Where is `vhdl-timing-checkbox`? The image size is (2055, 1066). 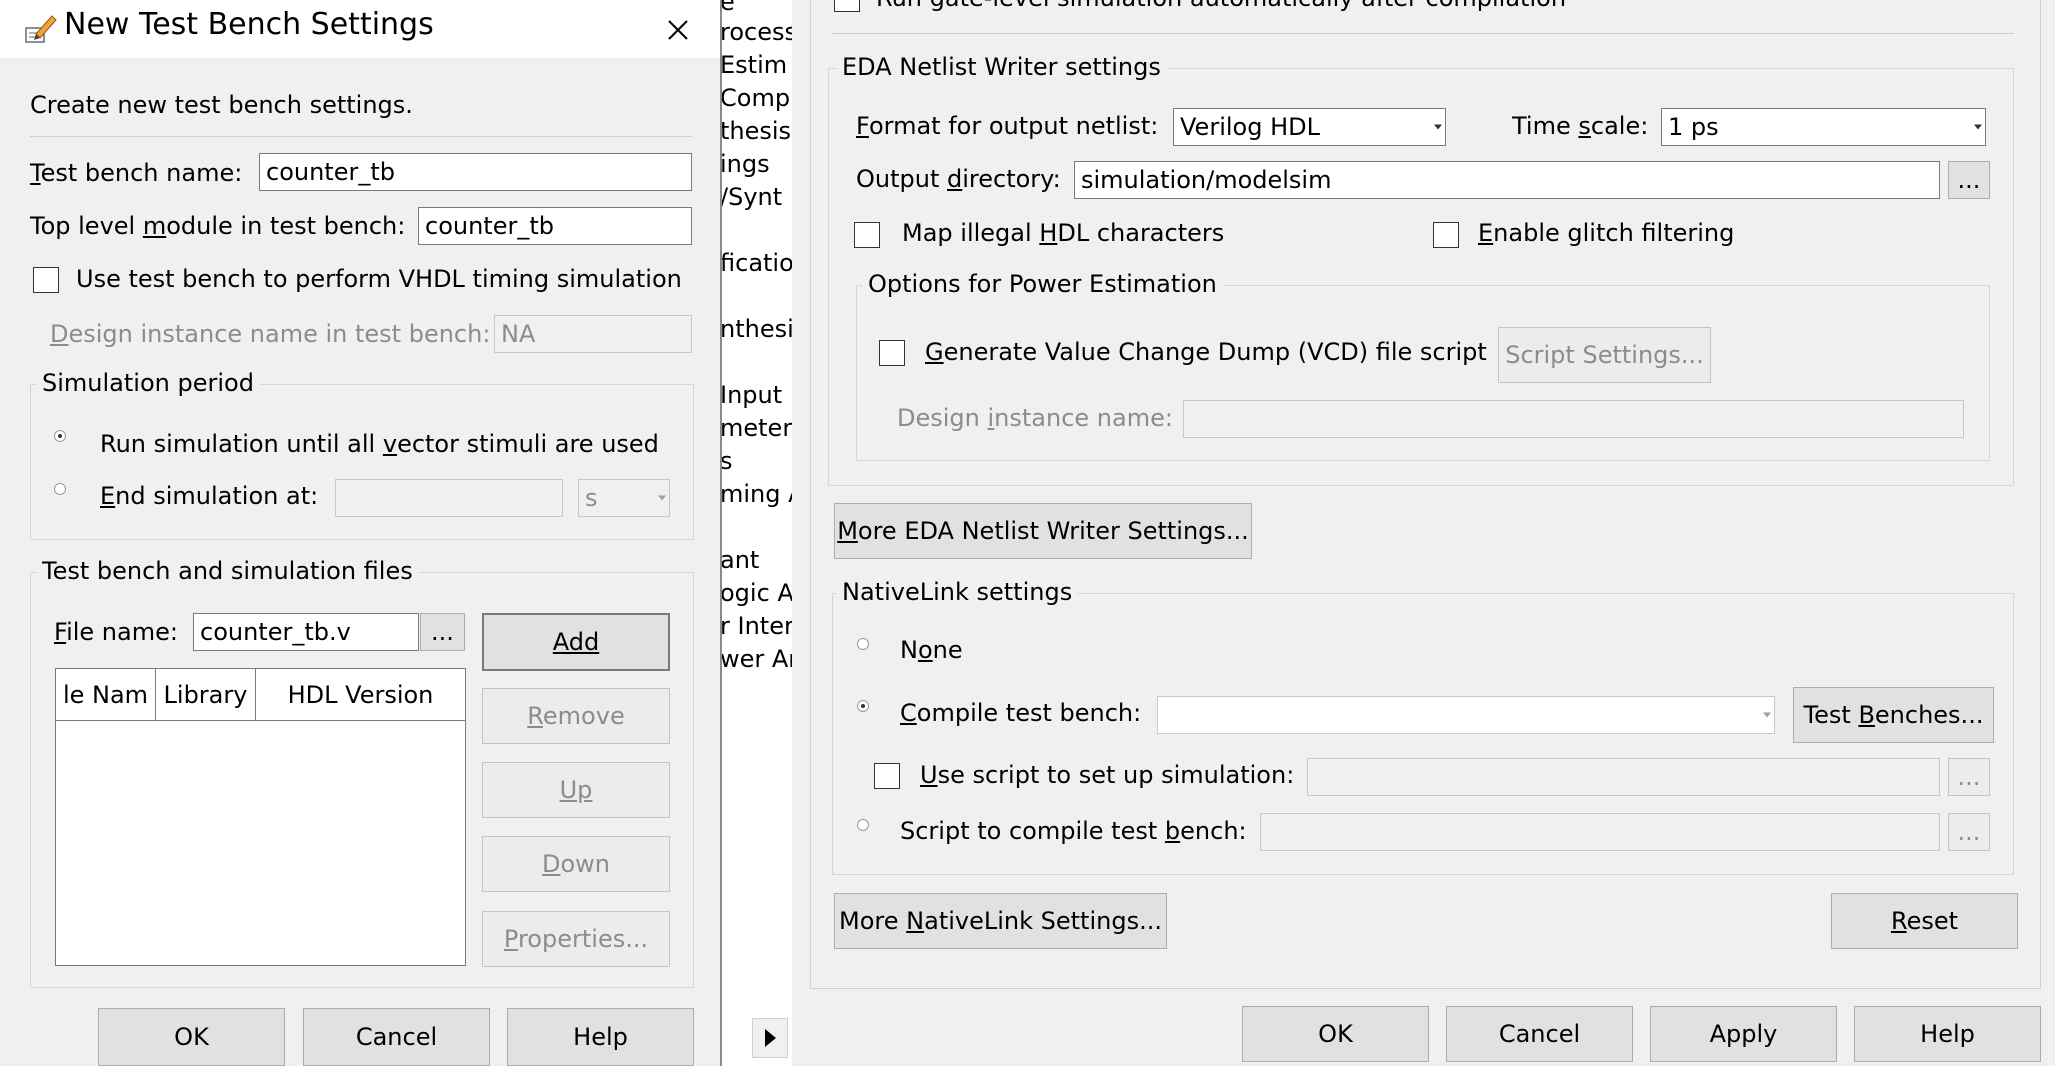 vhdl-timing-checkbox is located at coordinates (46, 280).